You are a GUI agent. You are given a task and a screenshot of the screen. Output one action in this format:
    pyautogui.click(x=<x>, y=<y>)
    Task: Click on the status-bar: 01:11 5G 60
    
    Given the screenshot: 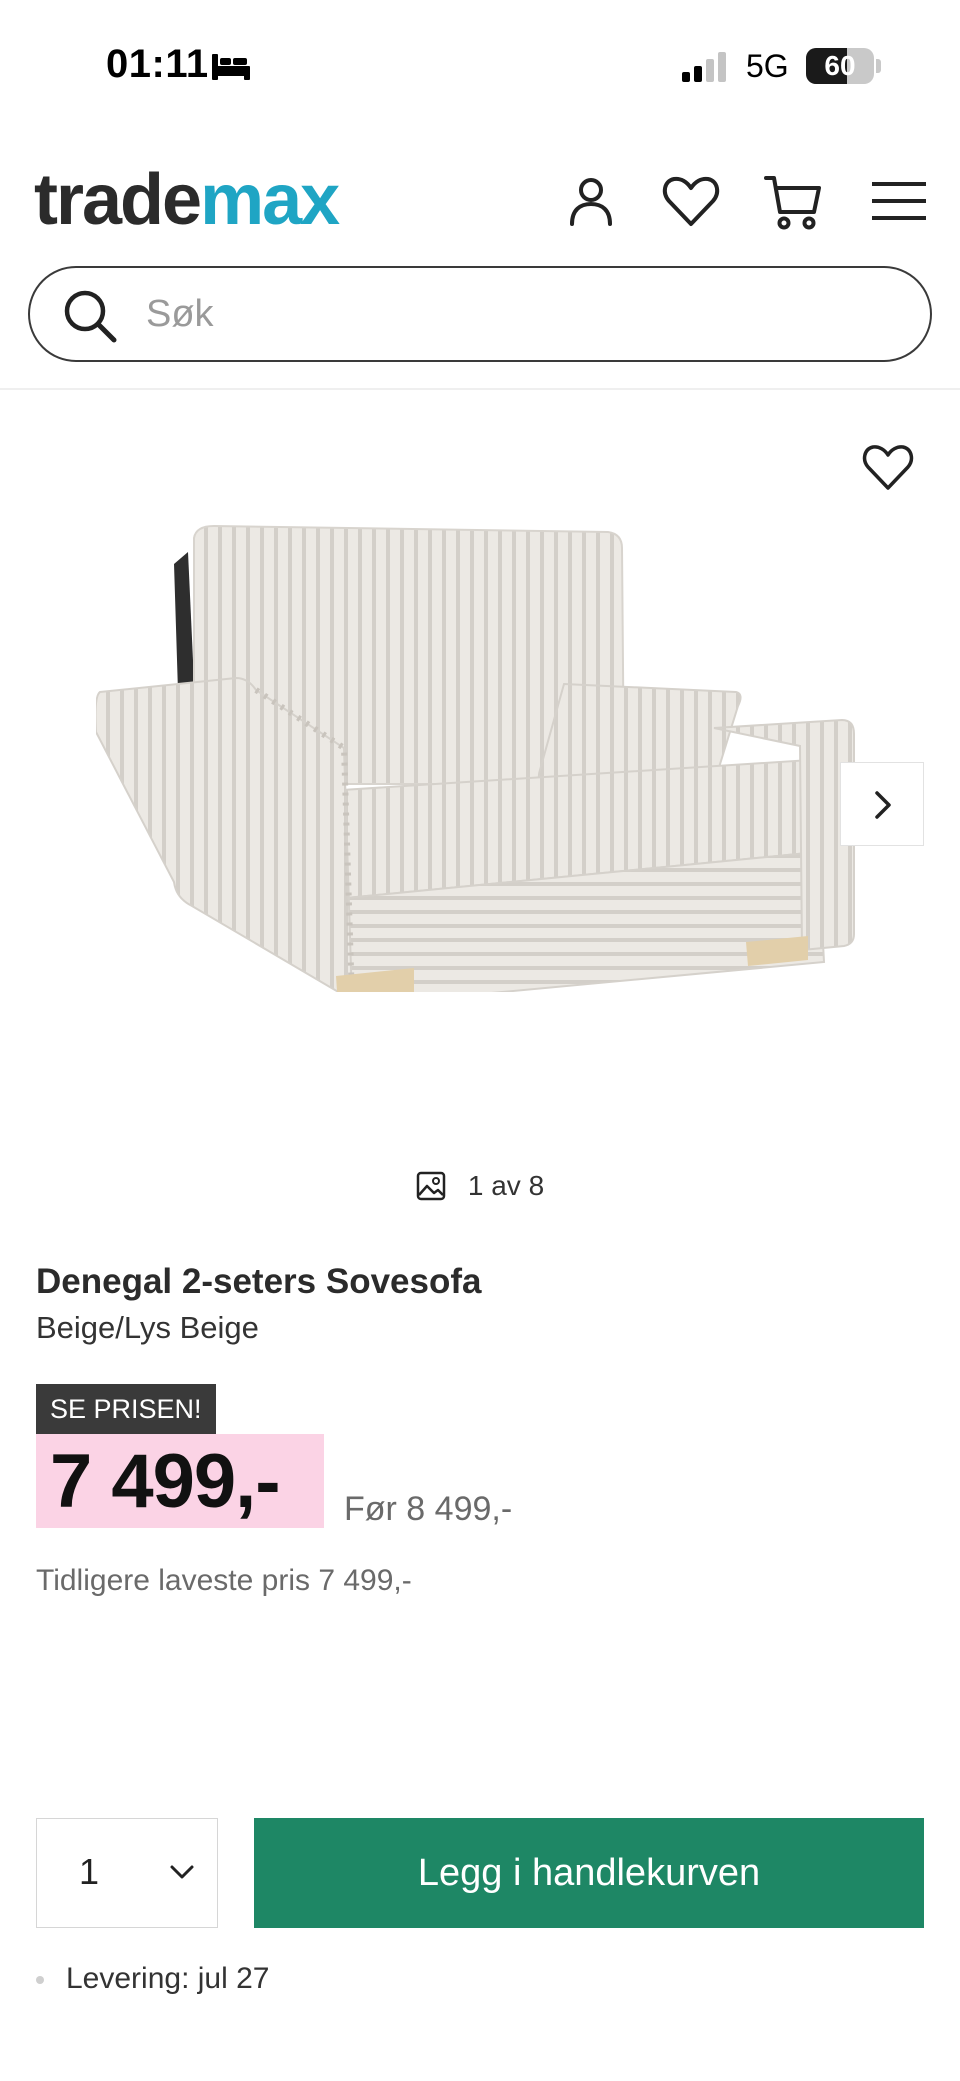 What is the action you would take?
    pyautogui.click(x=480, y=65)
    